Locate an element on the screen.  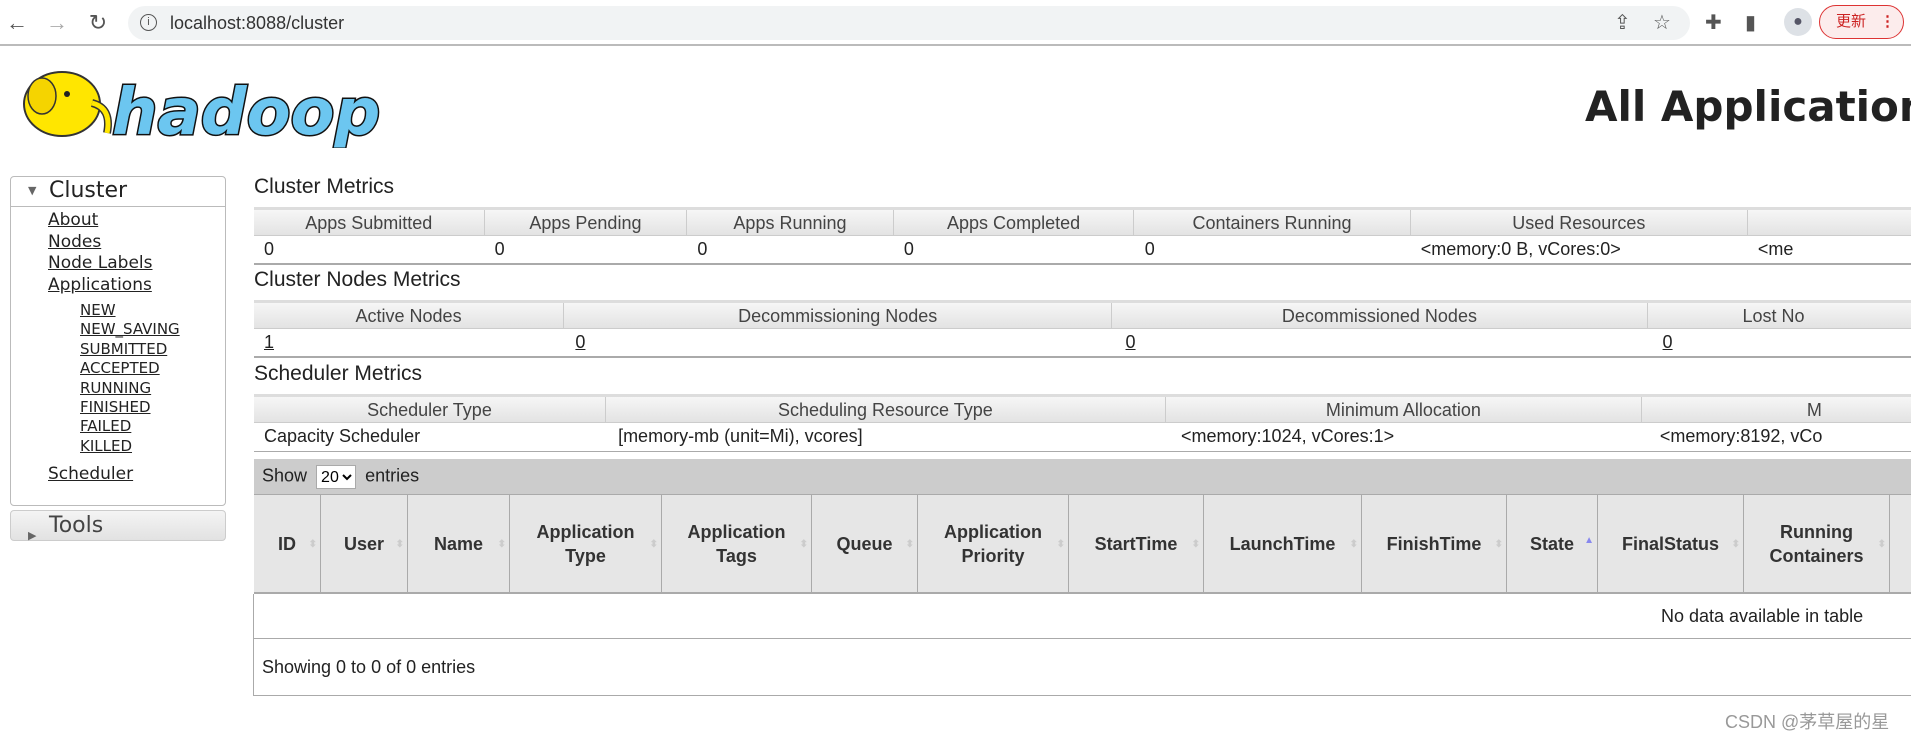
scheduler-metrics-title: Scheduler Metrics is located at coordinates (338, 373).